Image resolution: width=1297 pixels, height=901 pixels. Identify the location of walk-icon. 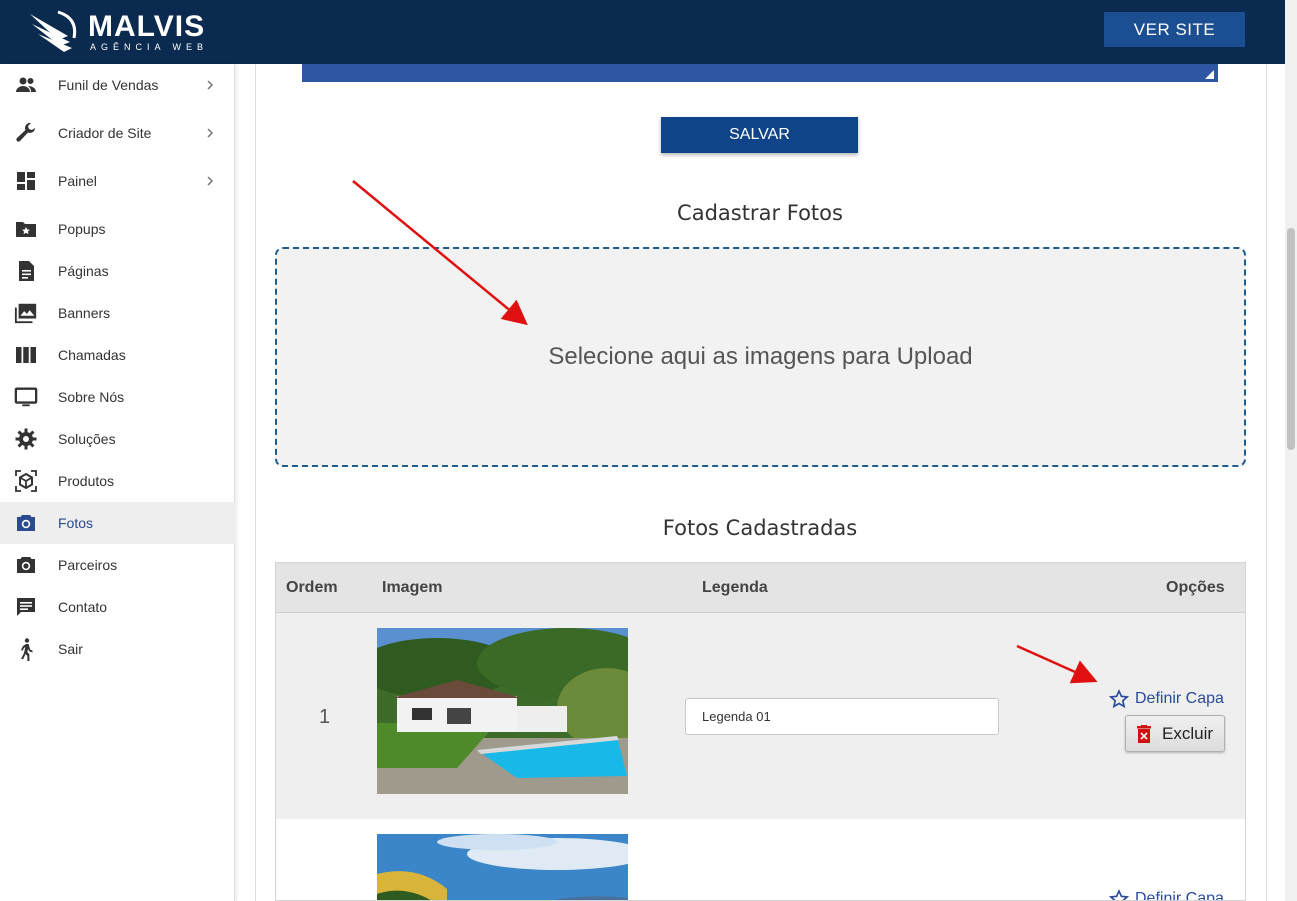
(26, 649).